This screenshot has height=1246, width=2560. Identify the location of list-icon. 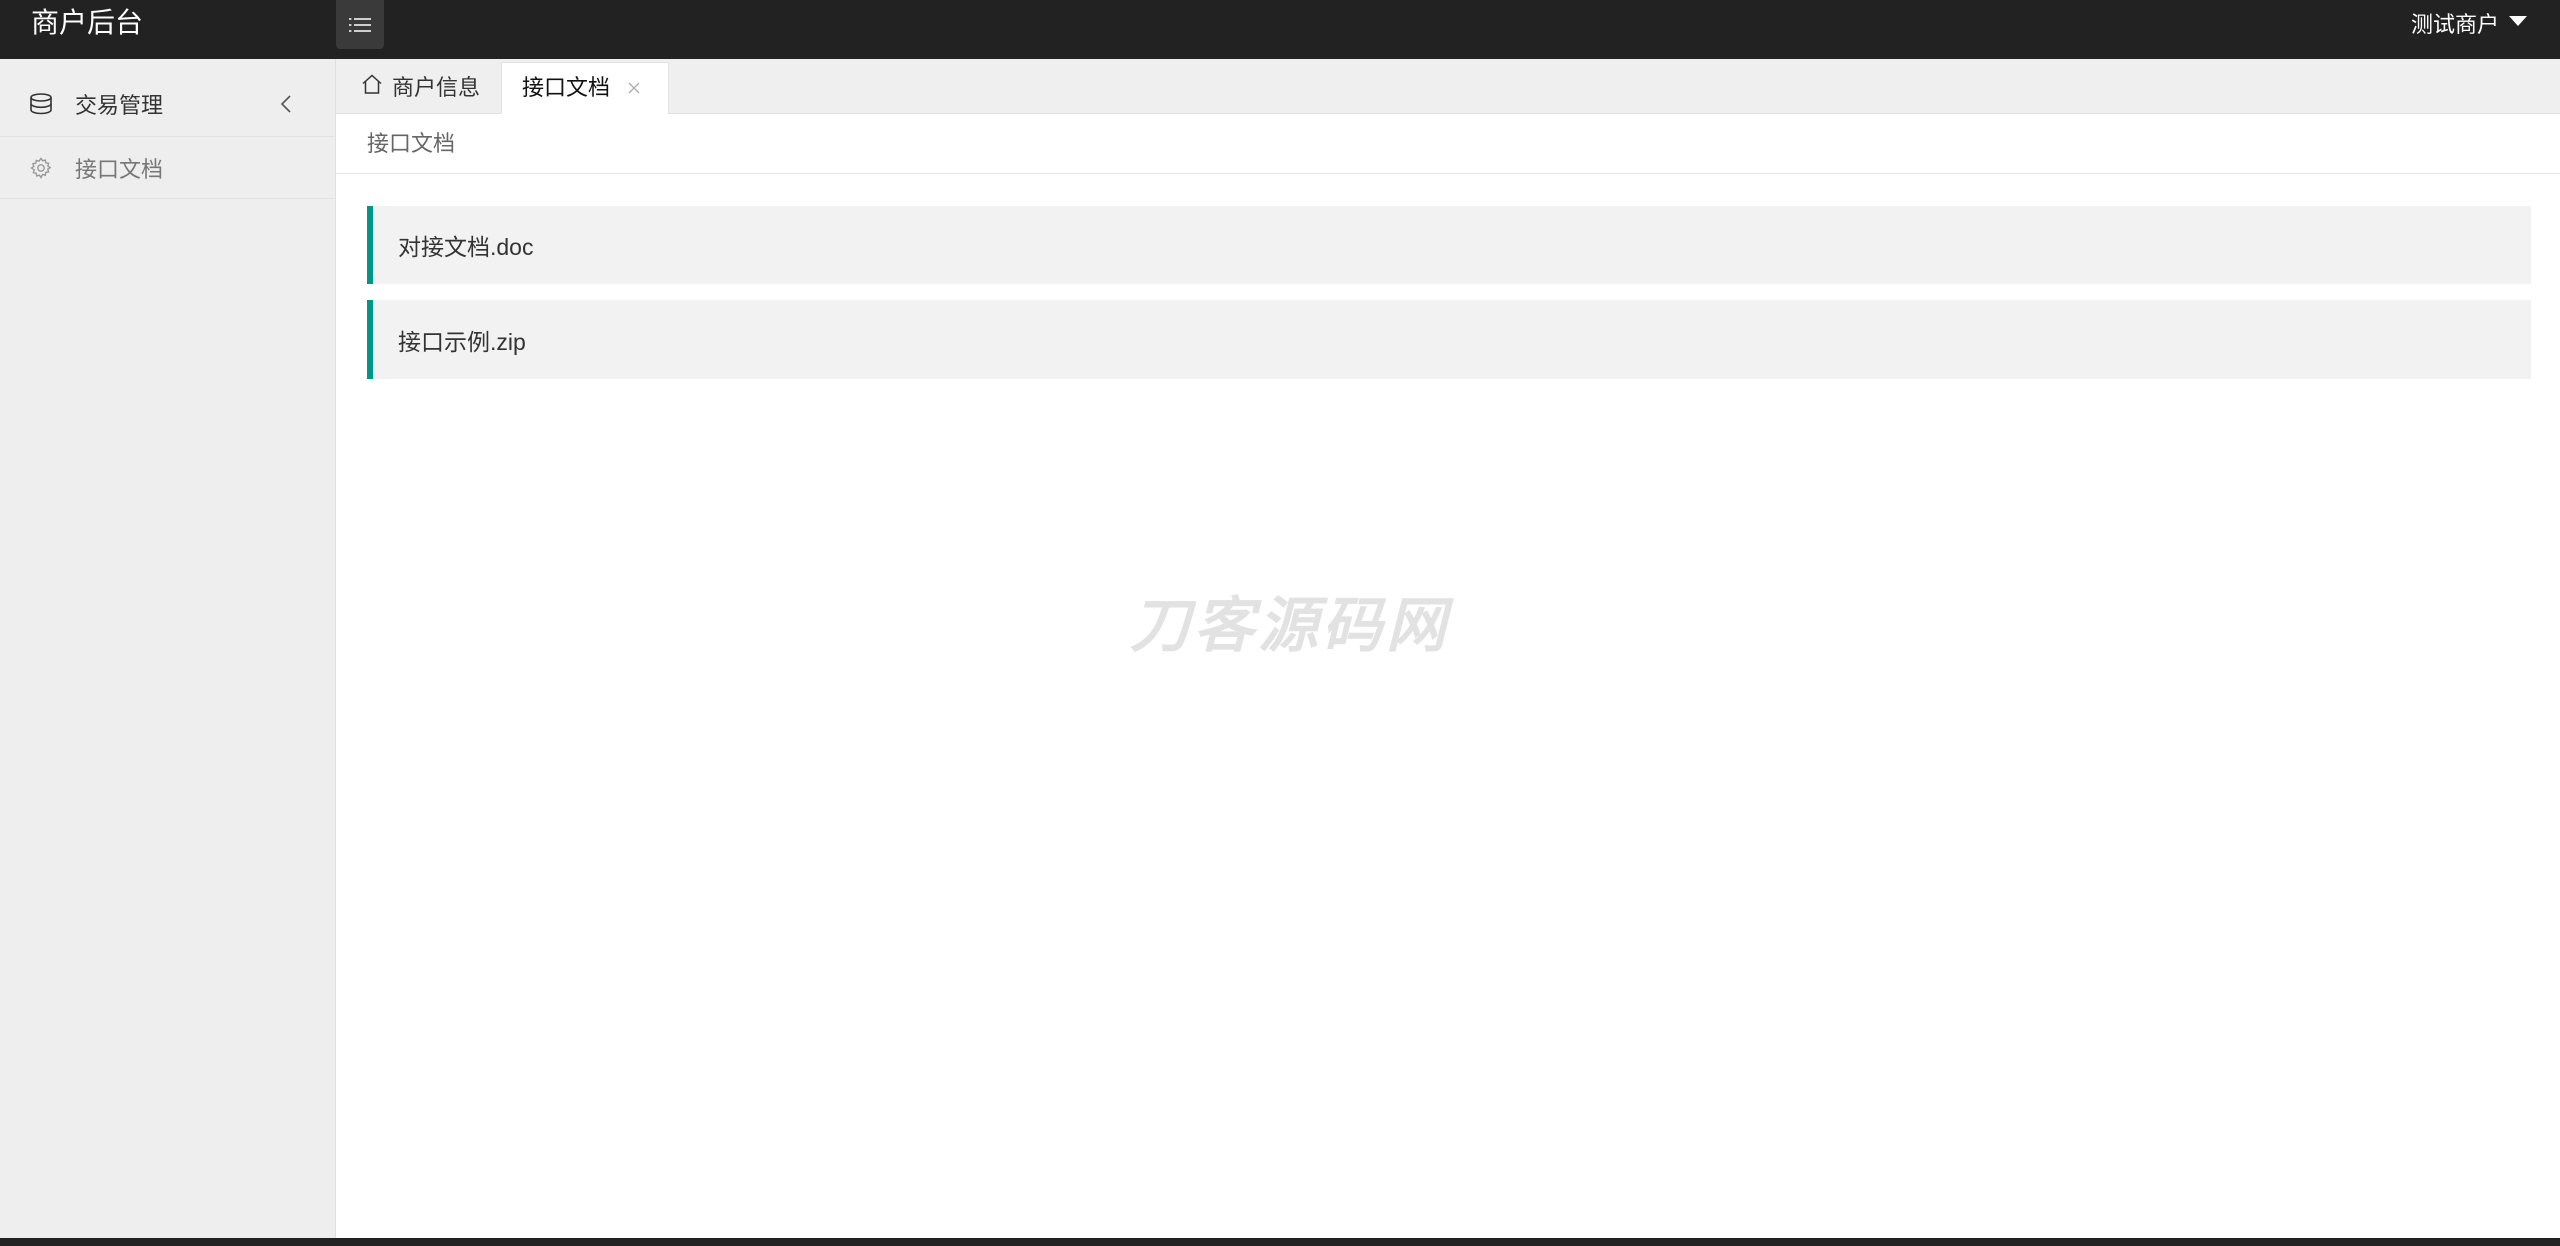
(360, 25).